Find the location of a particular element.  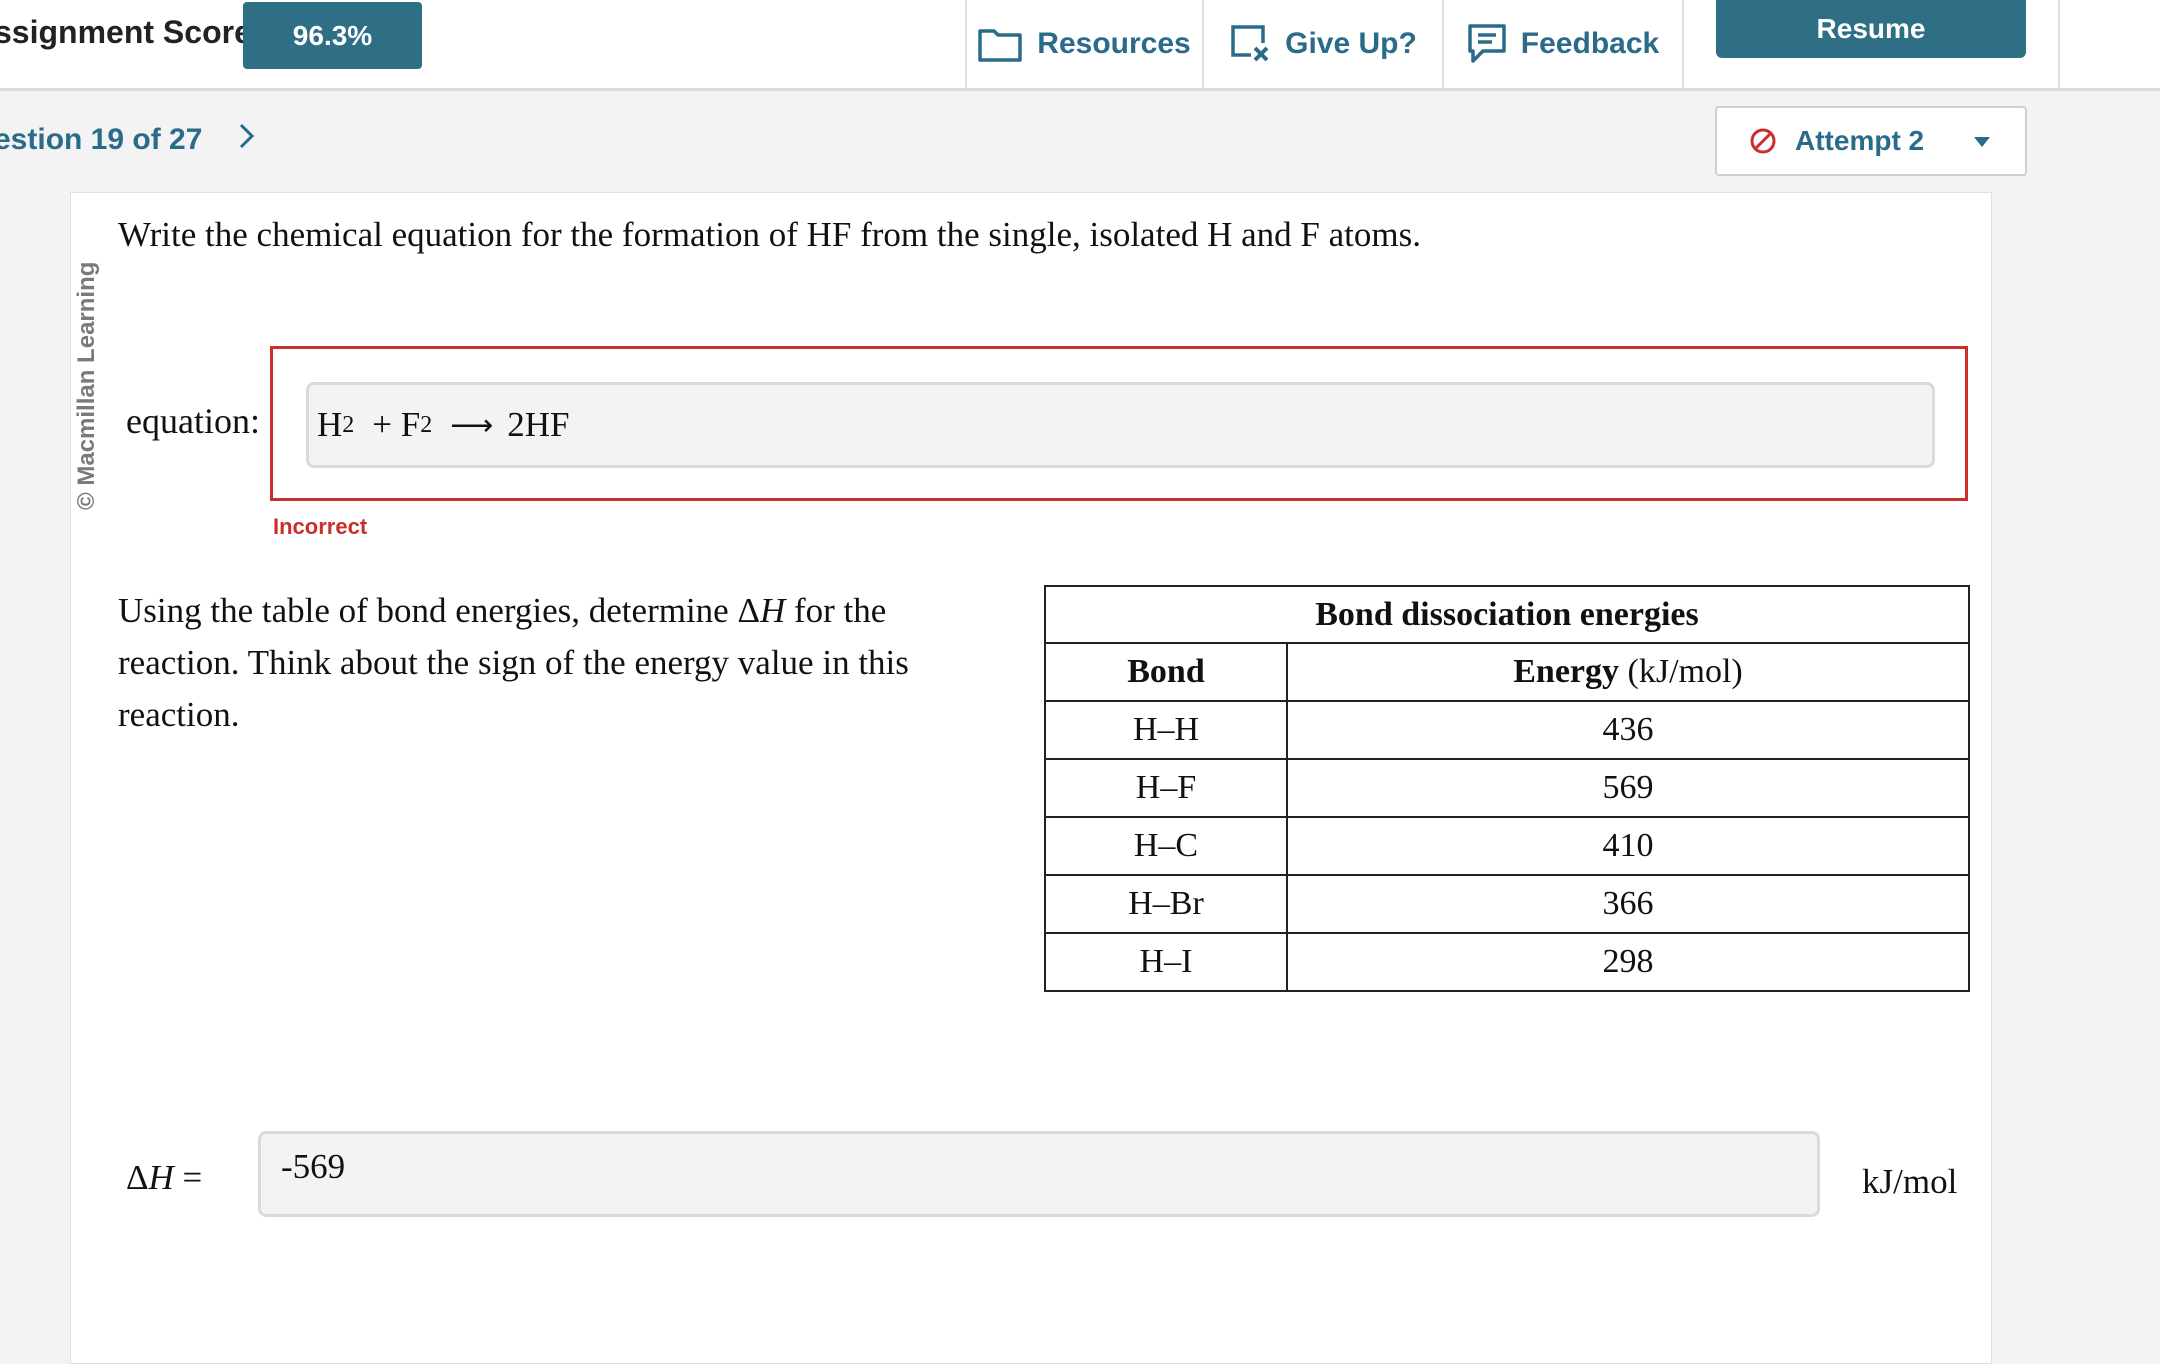

delta-h-unit: kJ/mol is located at coordinates (1910, 1181).